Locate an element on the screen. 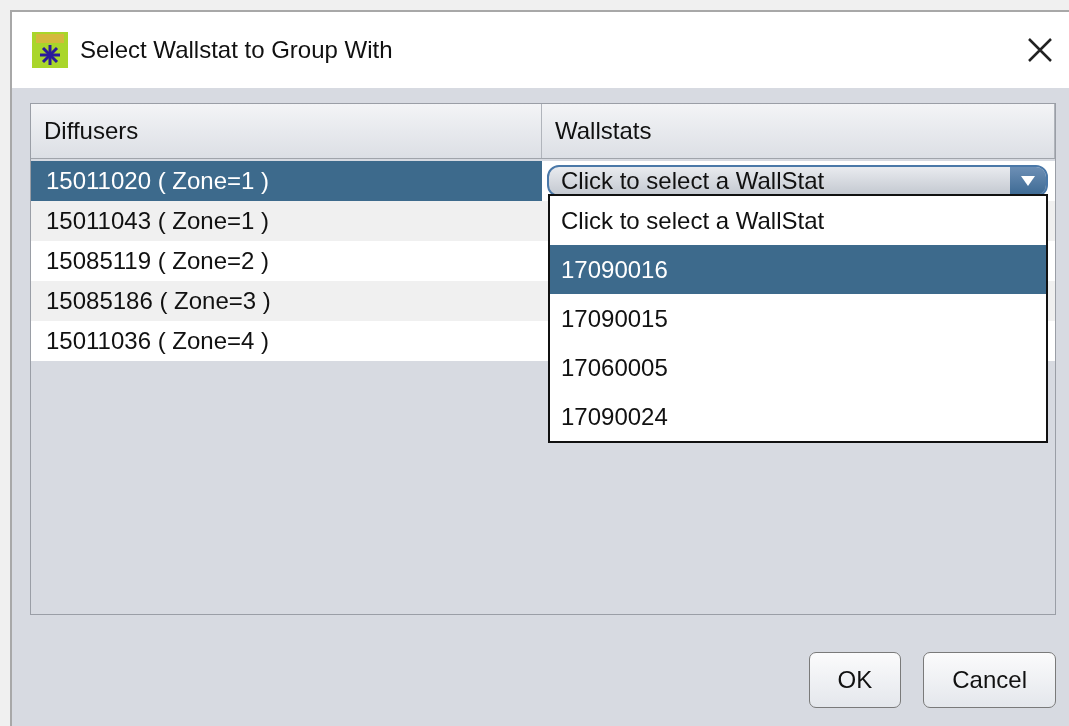  table-cell-text: 15085186 ( Zone=3 ) is located at coordinates (158, 301).